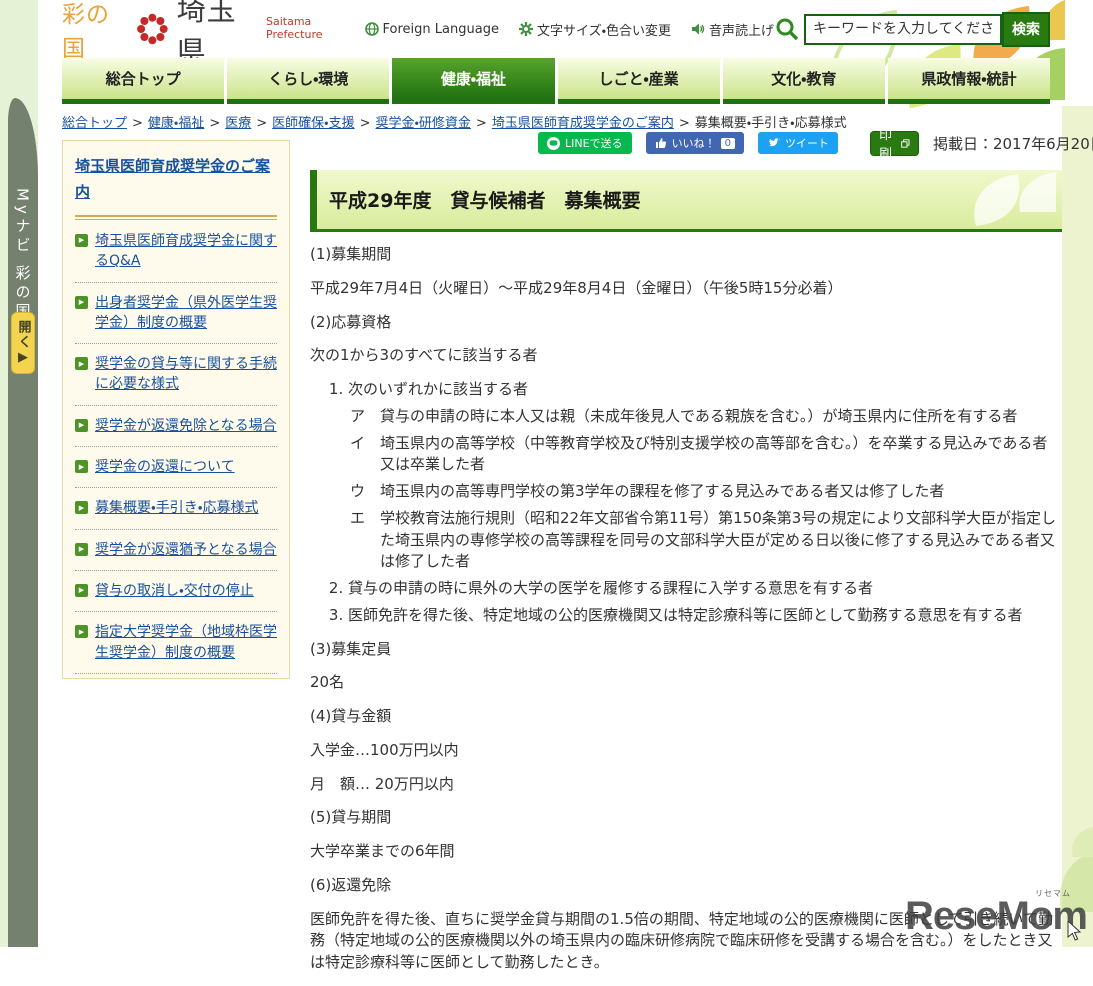  I want to click on speaker-icon, so click(698, 29).